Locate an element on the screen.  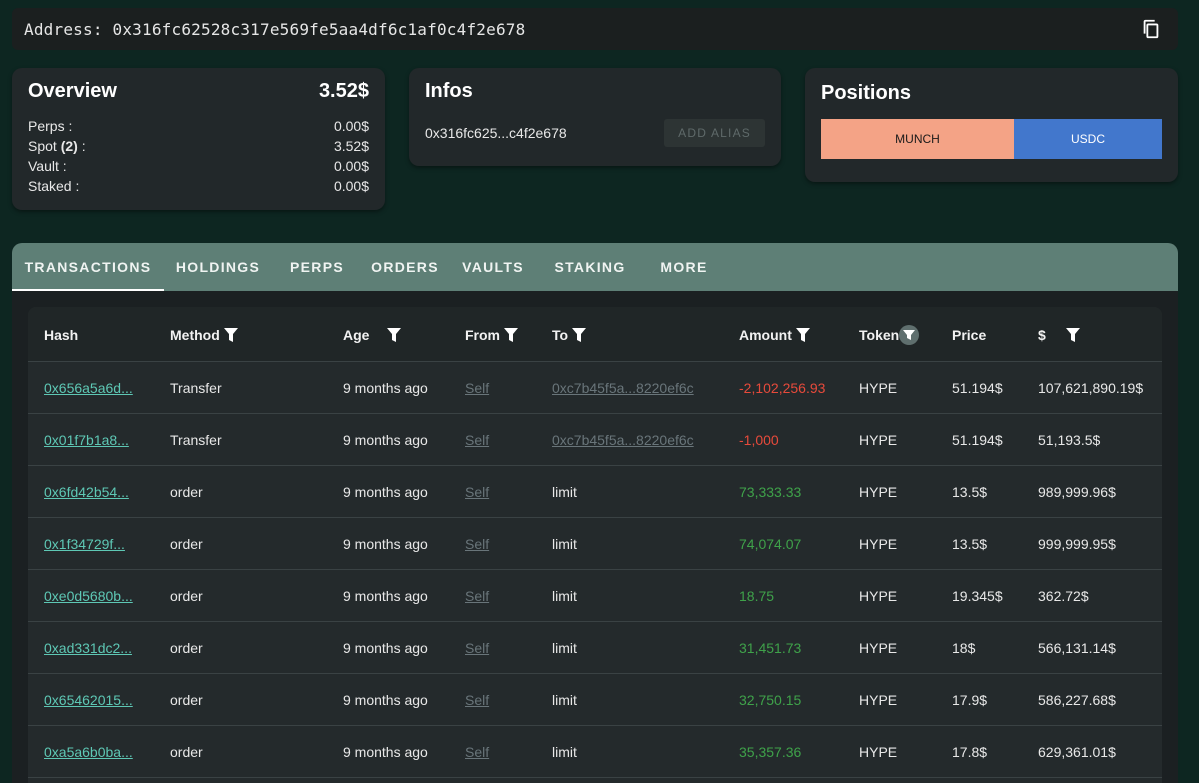
price-column-cell: 19.345$ is located at coordinates (977, 596).